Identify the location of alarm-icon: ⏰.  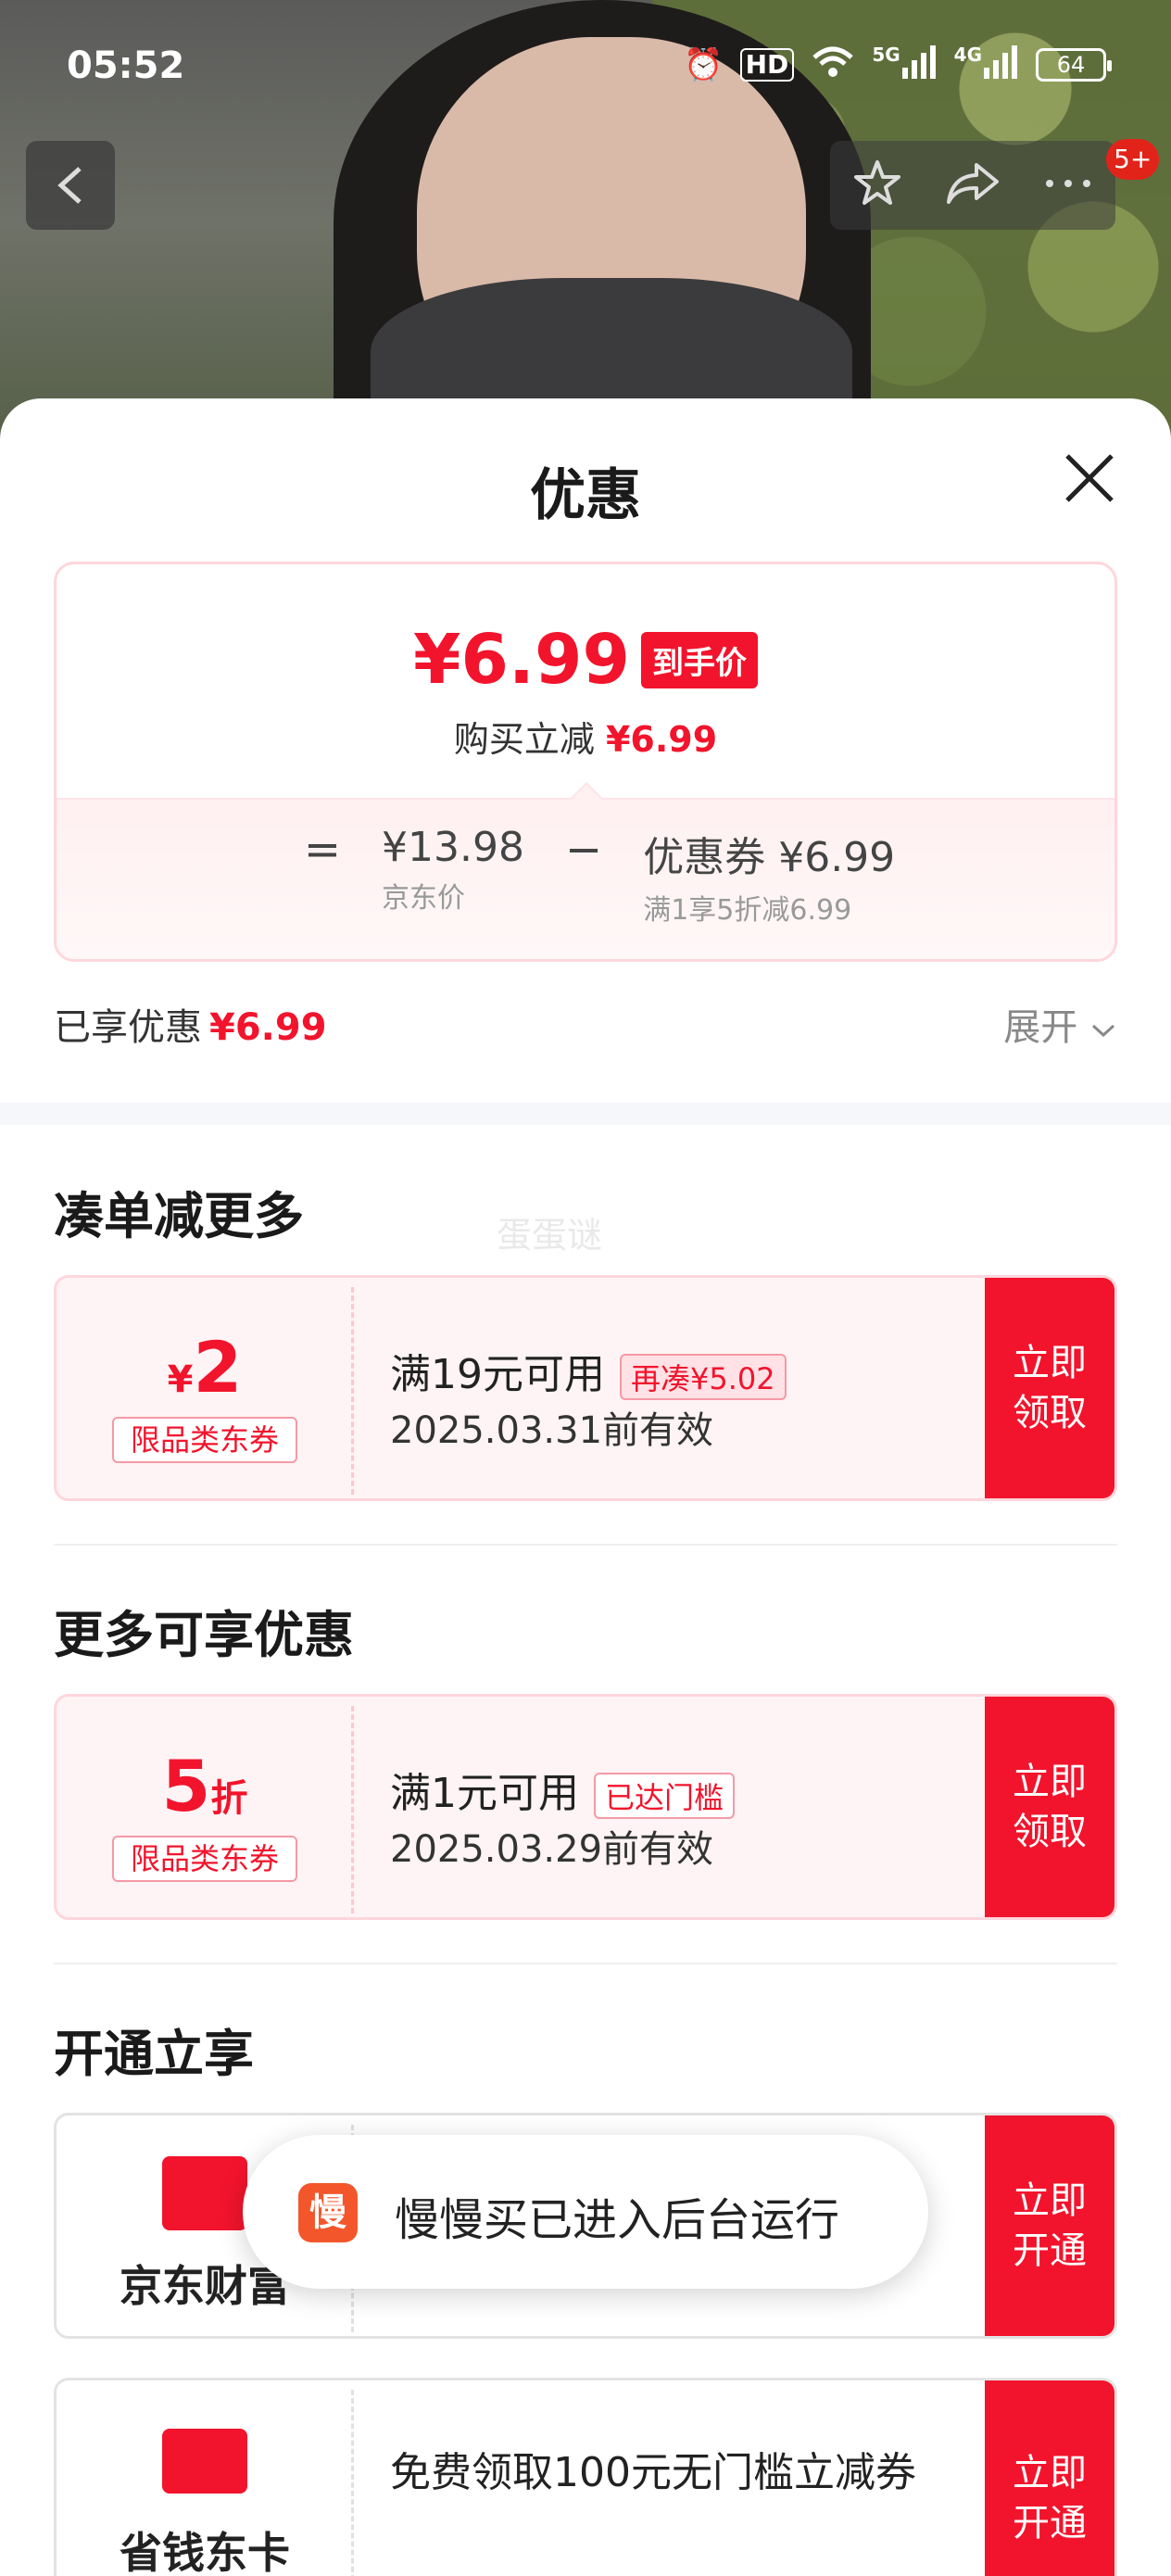
(704, 64).